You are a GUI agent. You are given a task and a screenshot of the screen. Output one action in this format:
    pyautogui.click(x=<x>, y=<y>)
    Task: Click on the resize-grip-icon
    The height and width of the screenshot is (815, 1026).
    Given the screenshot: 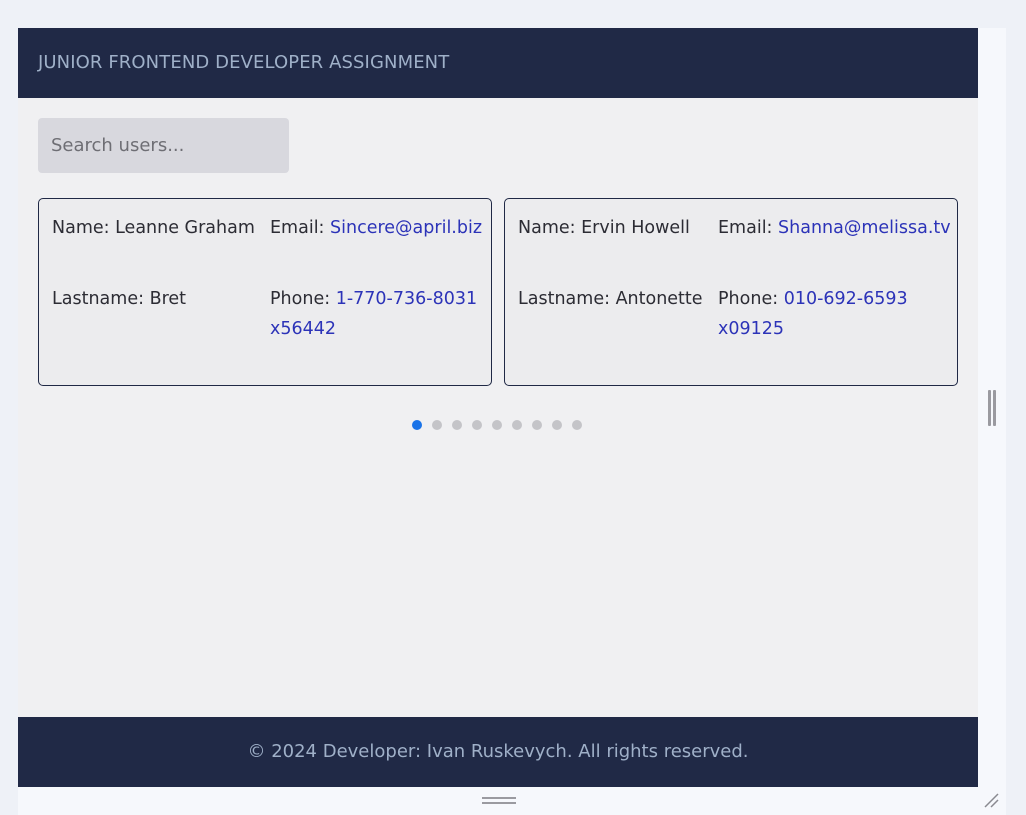 What is the action you would take?
    pyautogui.click(x=991, y=800)
    